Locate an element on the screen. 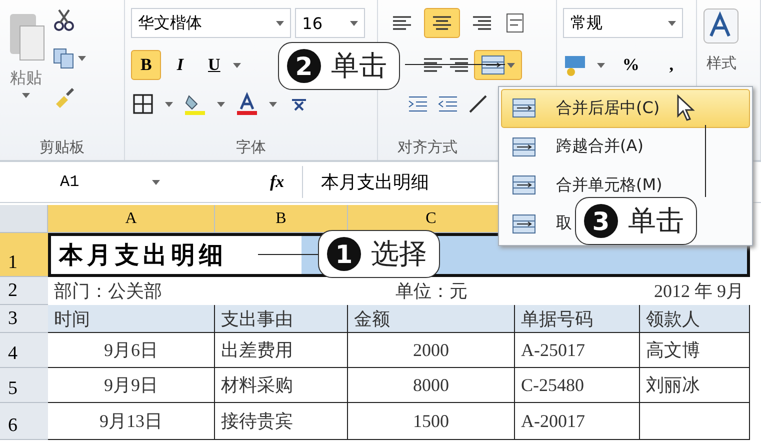  step-number: 2 is located at coordinates (304, 66).